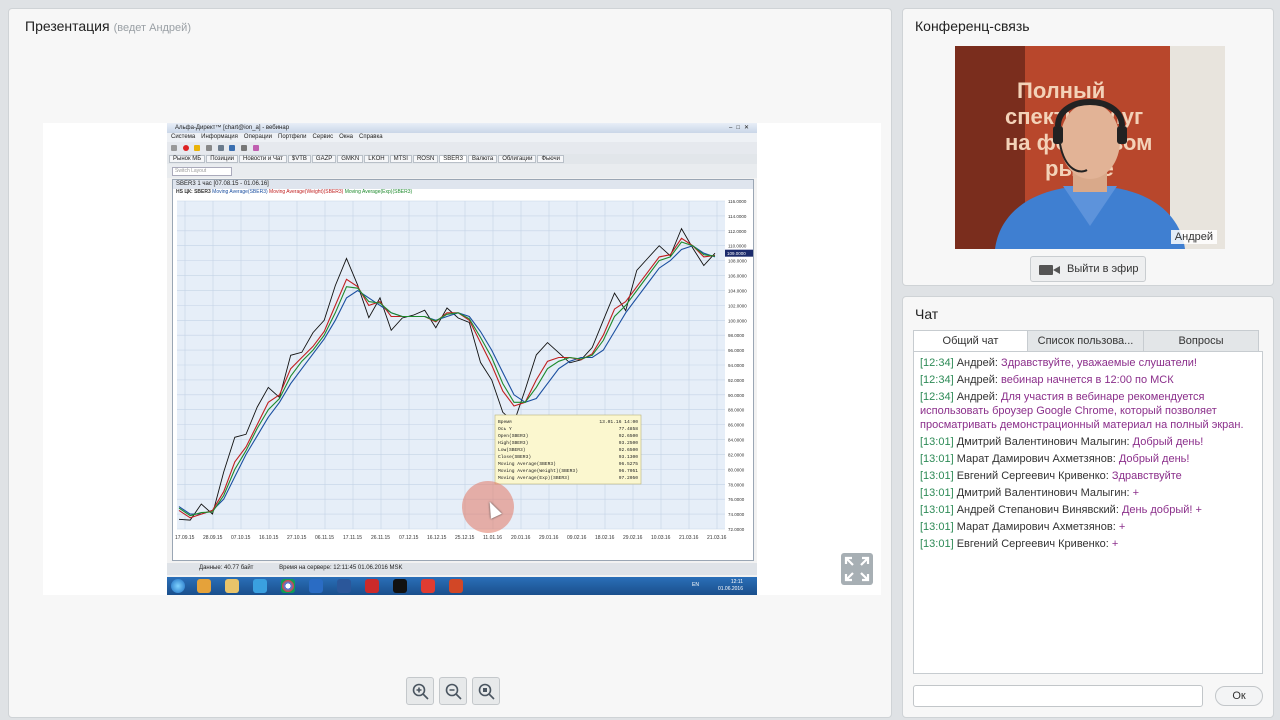 Image resolution: width=1280 pixels, height=720 pixels. What do you see at coordinates (240, 192) in the screenshot?
I see `legend-sma: Moving Average(SBER3)` at bounding box center [240, 192].